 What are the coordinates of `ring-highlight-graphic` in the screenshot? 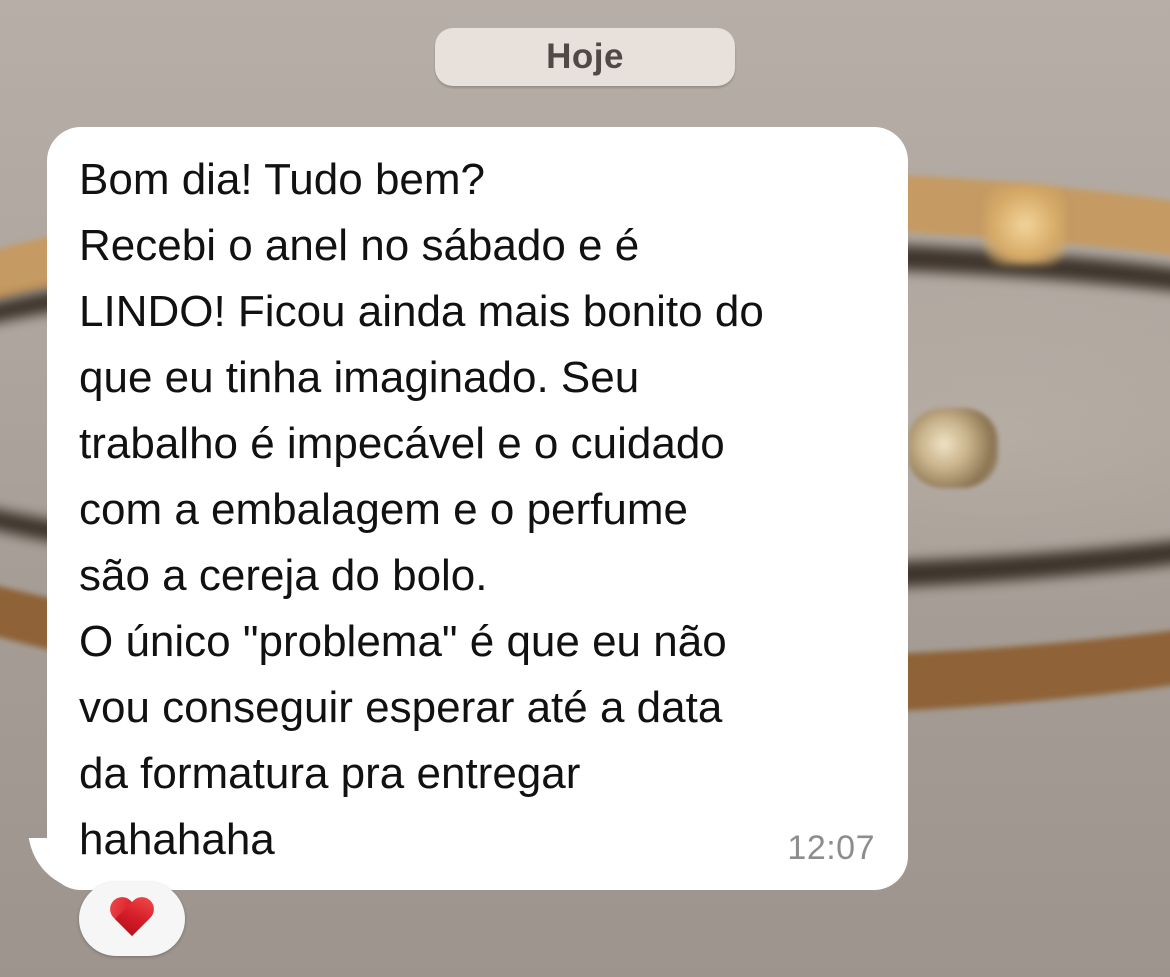 It's located at (1025, 225).